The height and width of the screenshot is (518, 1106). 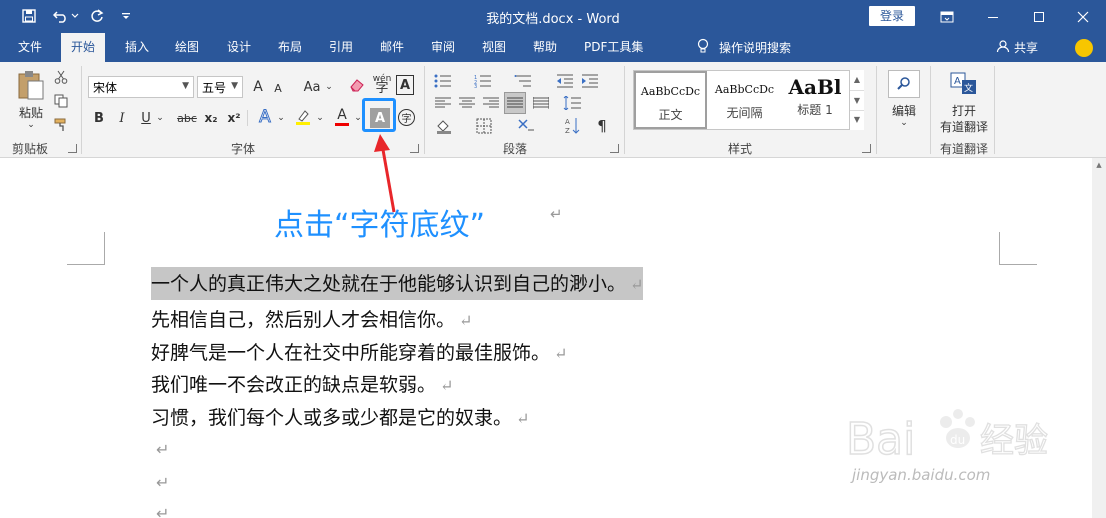 I want to click on sort-icon: AZ, so click(x=573, y=126).